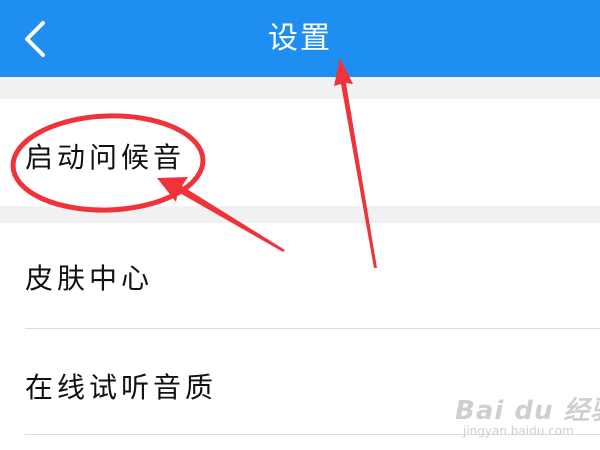  What do you see at coordinates (89, 278) in the screenshot?
I see `setting-label: 皮肤中心` at bounding box center [89, 278].